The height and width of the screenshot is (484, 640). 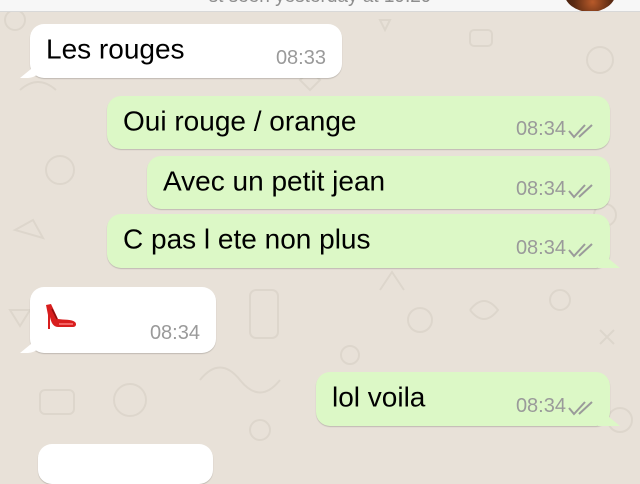 I want to click on message-text: Oui rouge / orange, so click(x=240, y=120).